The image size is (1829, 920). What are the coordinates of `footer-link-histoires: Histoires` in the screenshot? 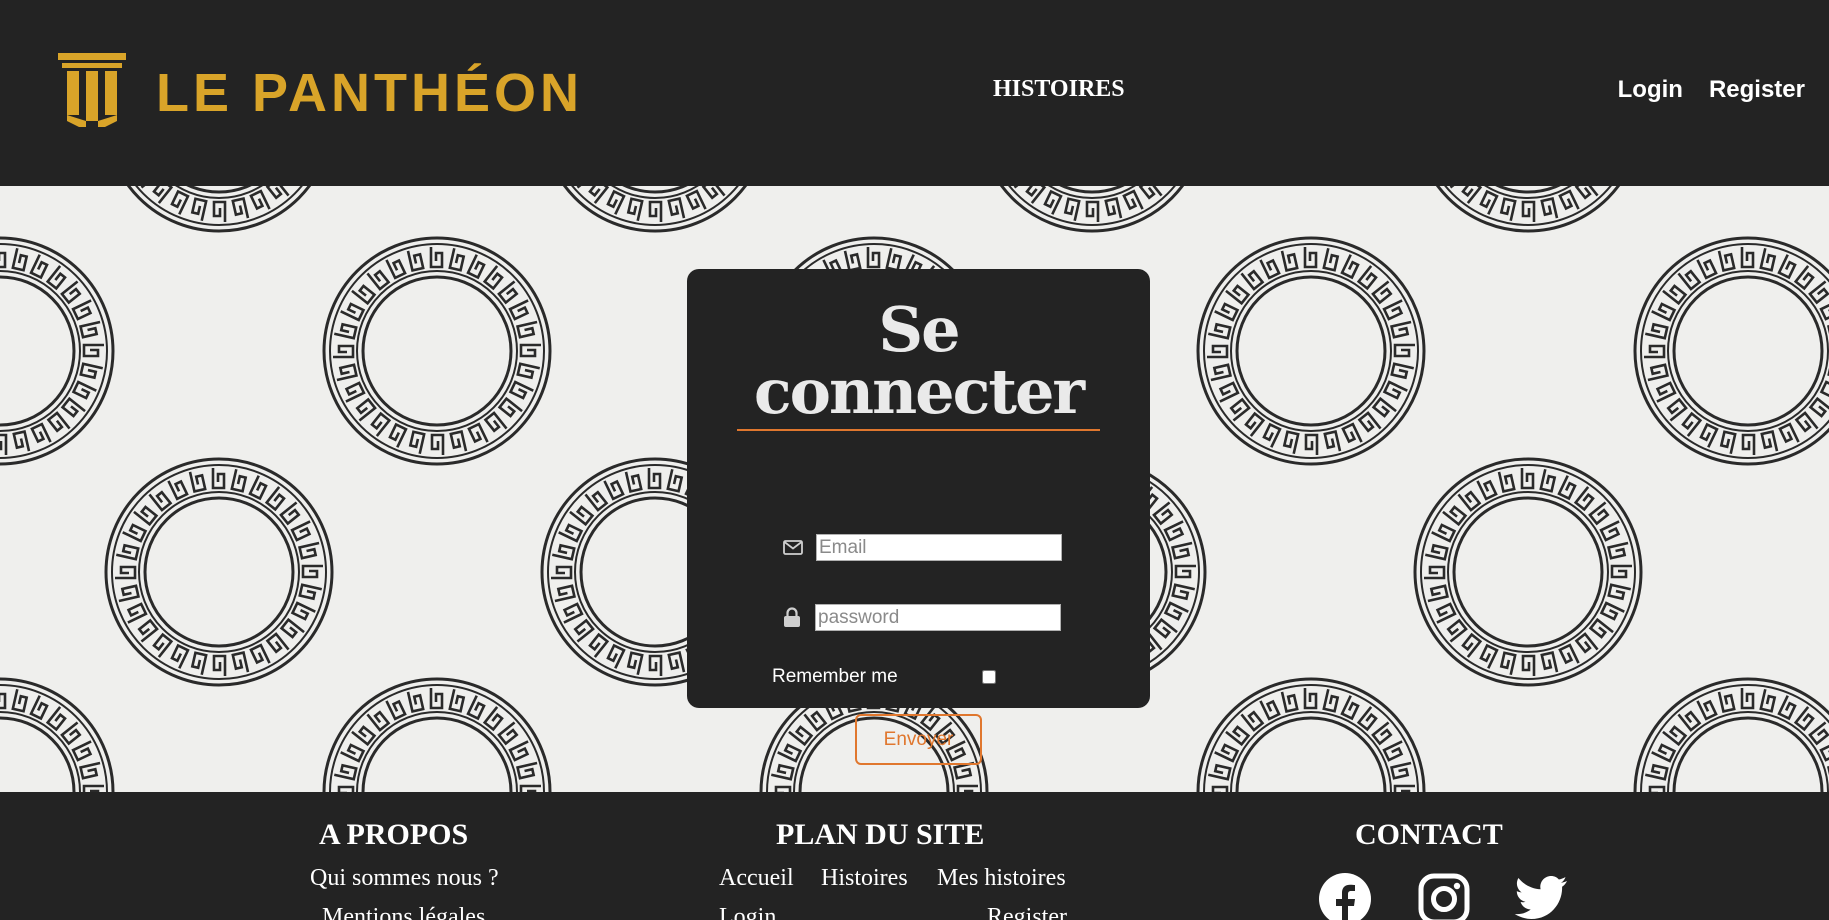 It's located at (864, 878).